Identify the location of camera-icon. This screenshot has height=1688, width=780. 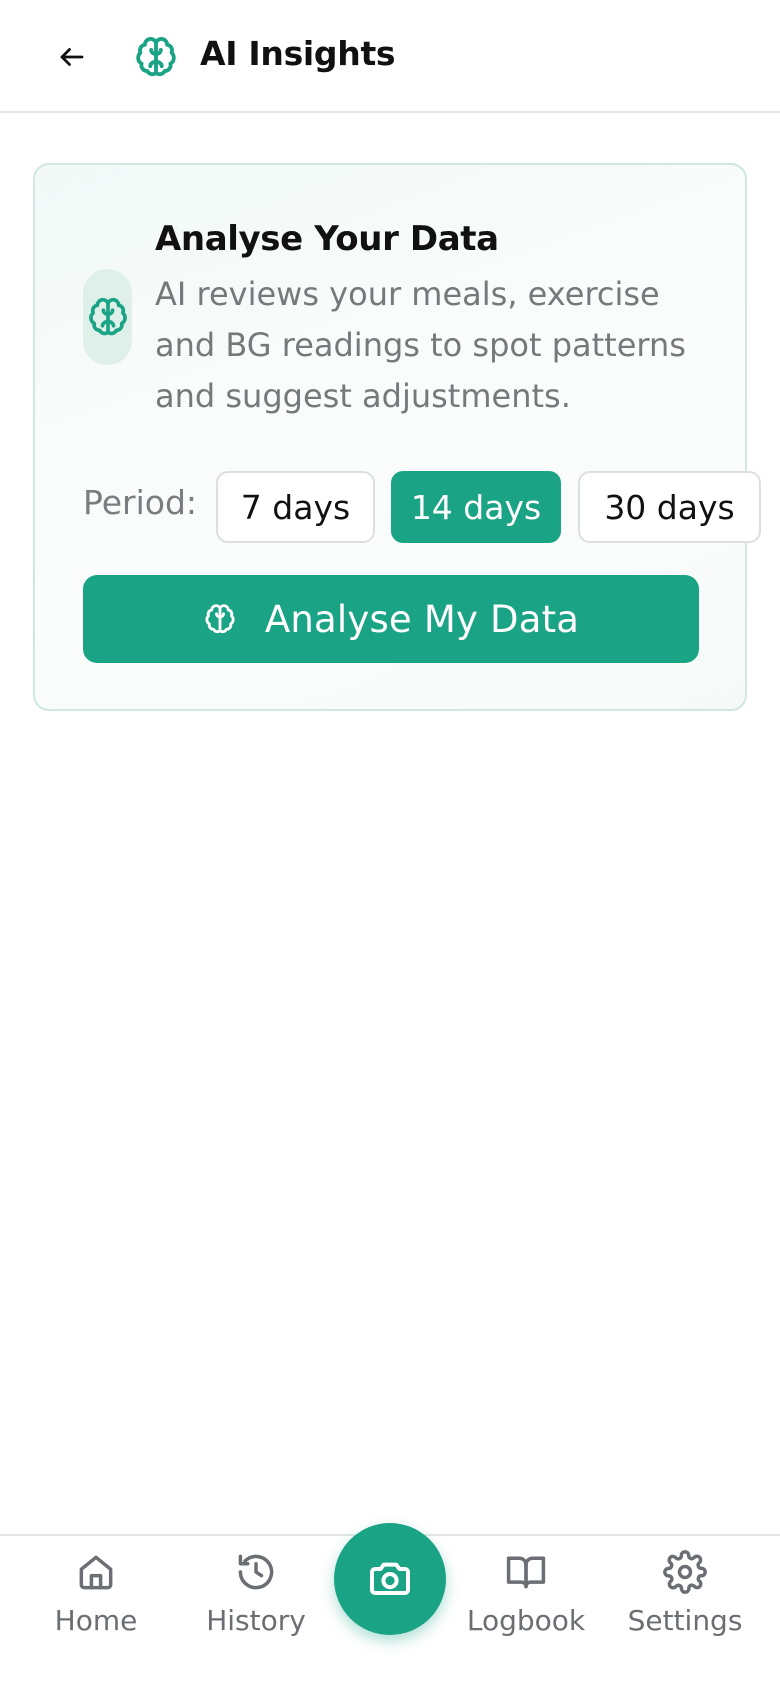
(390, 1578).